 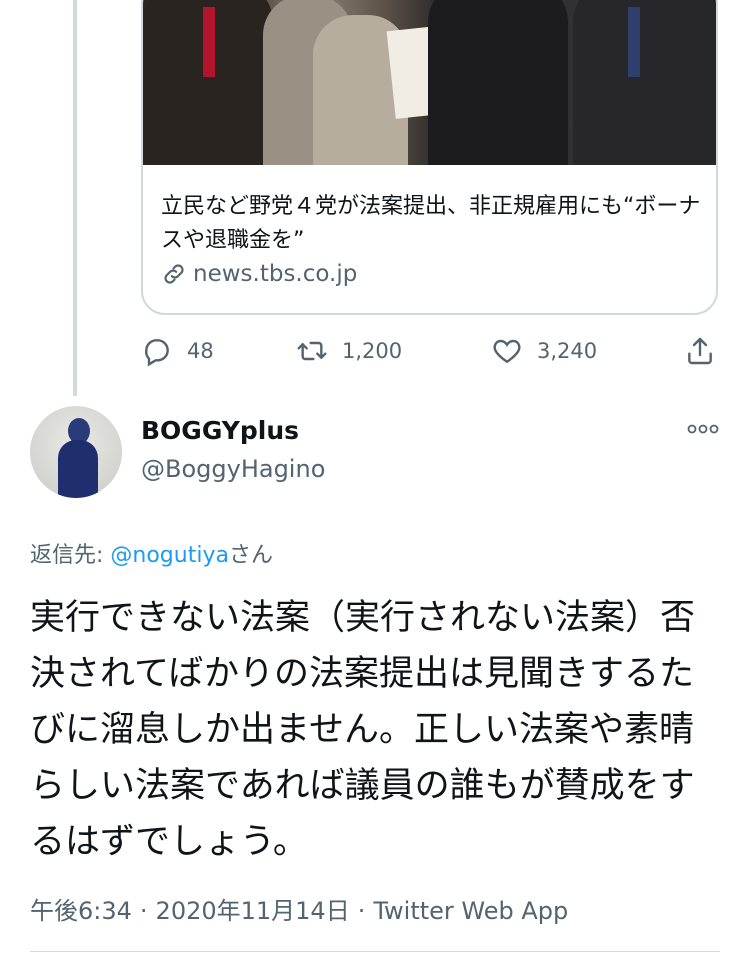 What do you see at coordinates (250, 555) in the screenshot?
I see `reply-to-suffix: さん` at bounding box center [250, 555].